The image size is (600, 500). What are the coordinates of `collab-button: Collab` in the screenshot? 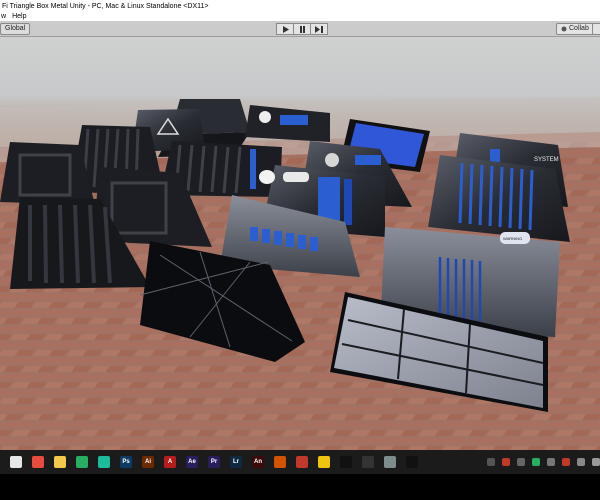 It's located at (575, 29).